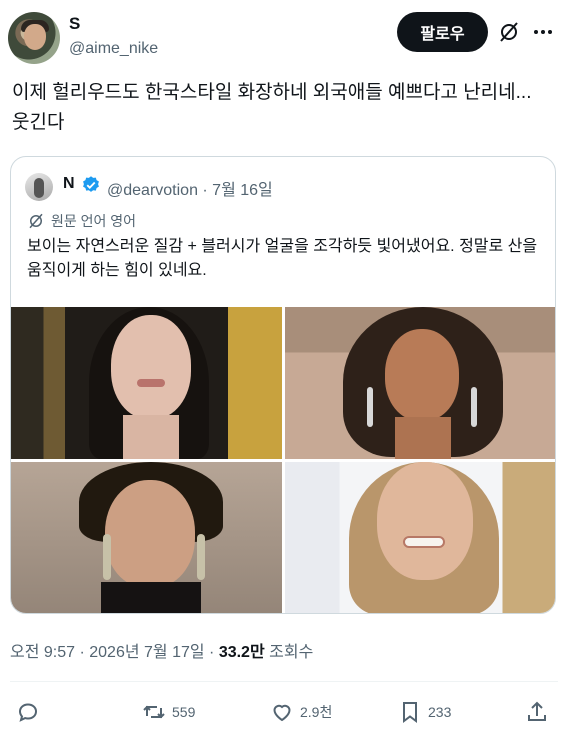  I want to click on tweet-text: 이제 헐리우드도 한국스타일 화장하네 외국애들 예쁘다고 난리네... 웃긴다, so click(272, 107).